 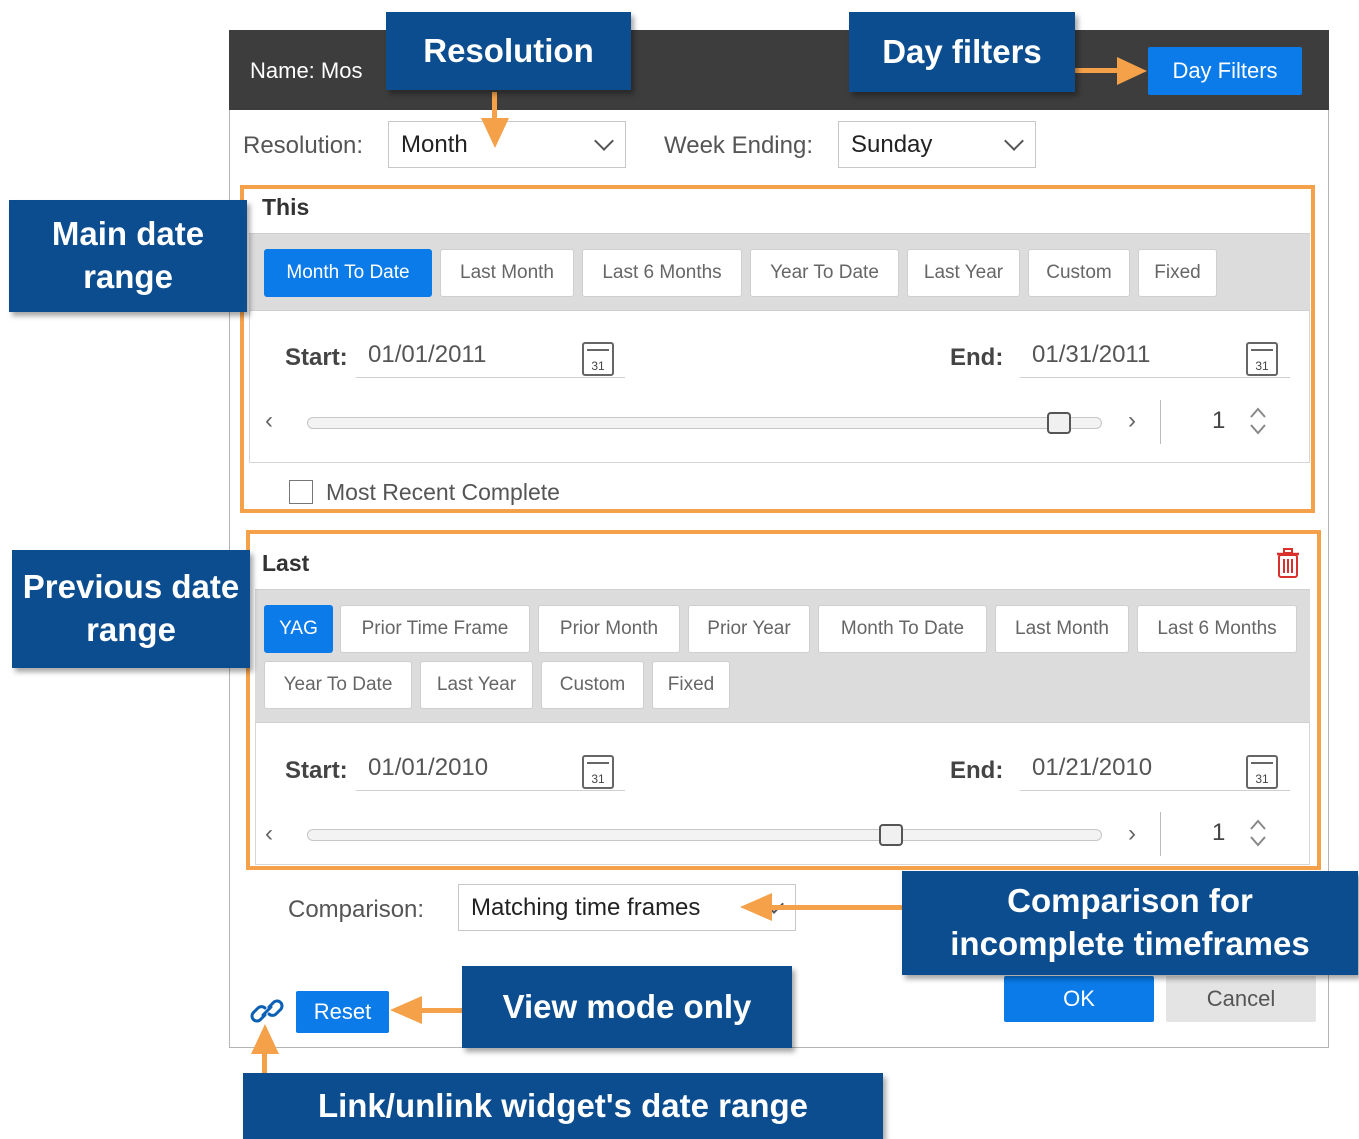 What do you see at coordinates (286, 563) in the screenshot?
I see `last-section-title: Last` at bounding box center [286, 563].